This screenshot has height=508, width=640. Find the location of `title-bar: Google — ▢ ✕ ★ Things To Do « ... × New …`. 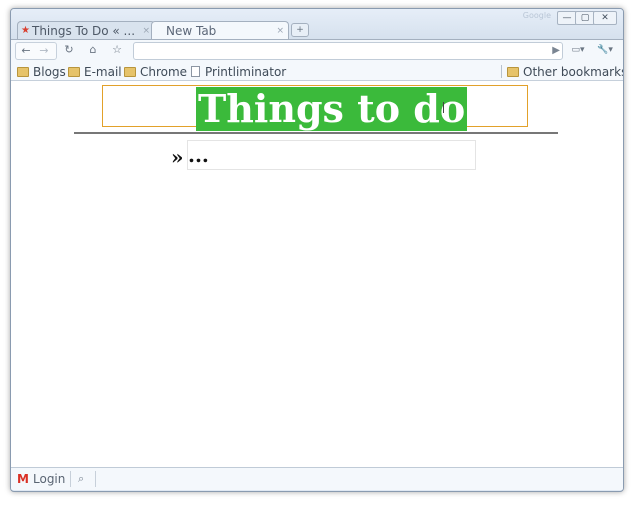

title-bar: Google — ▢ ✕ ★ Things To Do « ... × New … is located at coordinates (317, 24).